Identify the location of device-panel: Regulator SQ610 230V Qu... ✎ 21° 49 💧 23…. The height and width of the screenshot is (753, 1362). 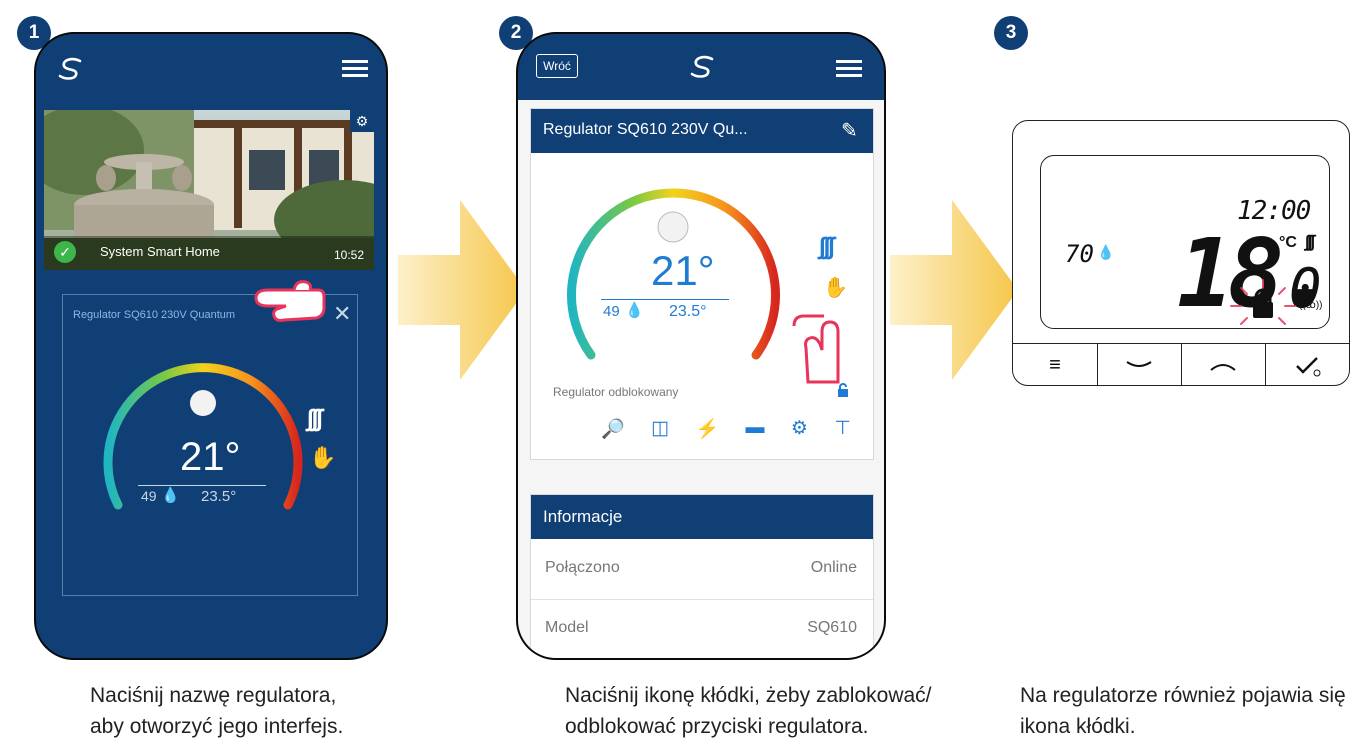
(702, 284).